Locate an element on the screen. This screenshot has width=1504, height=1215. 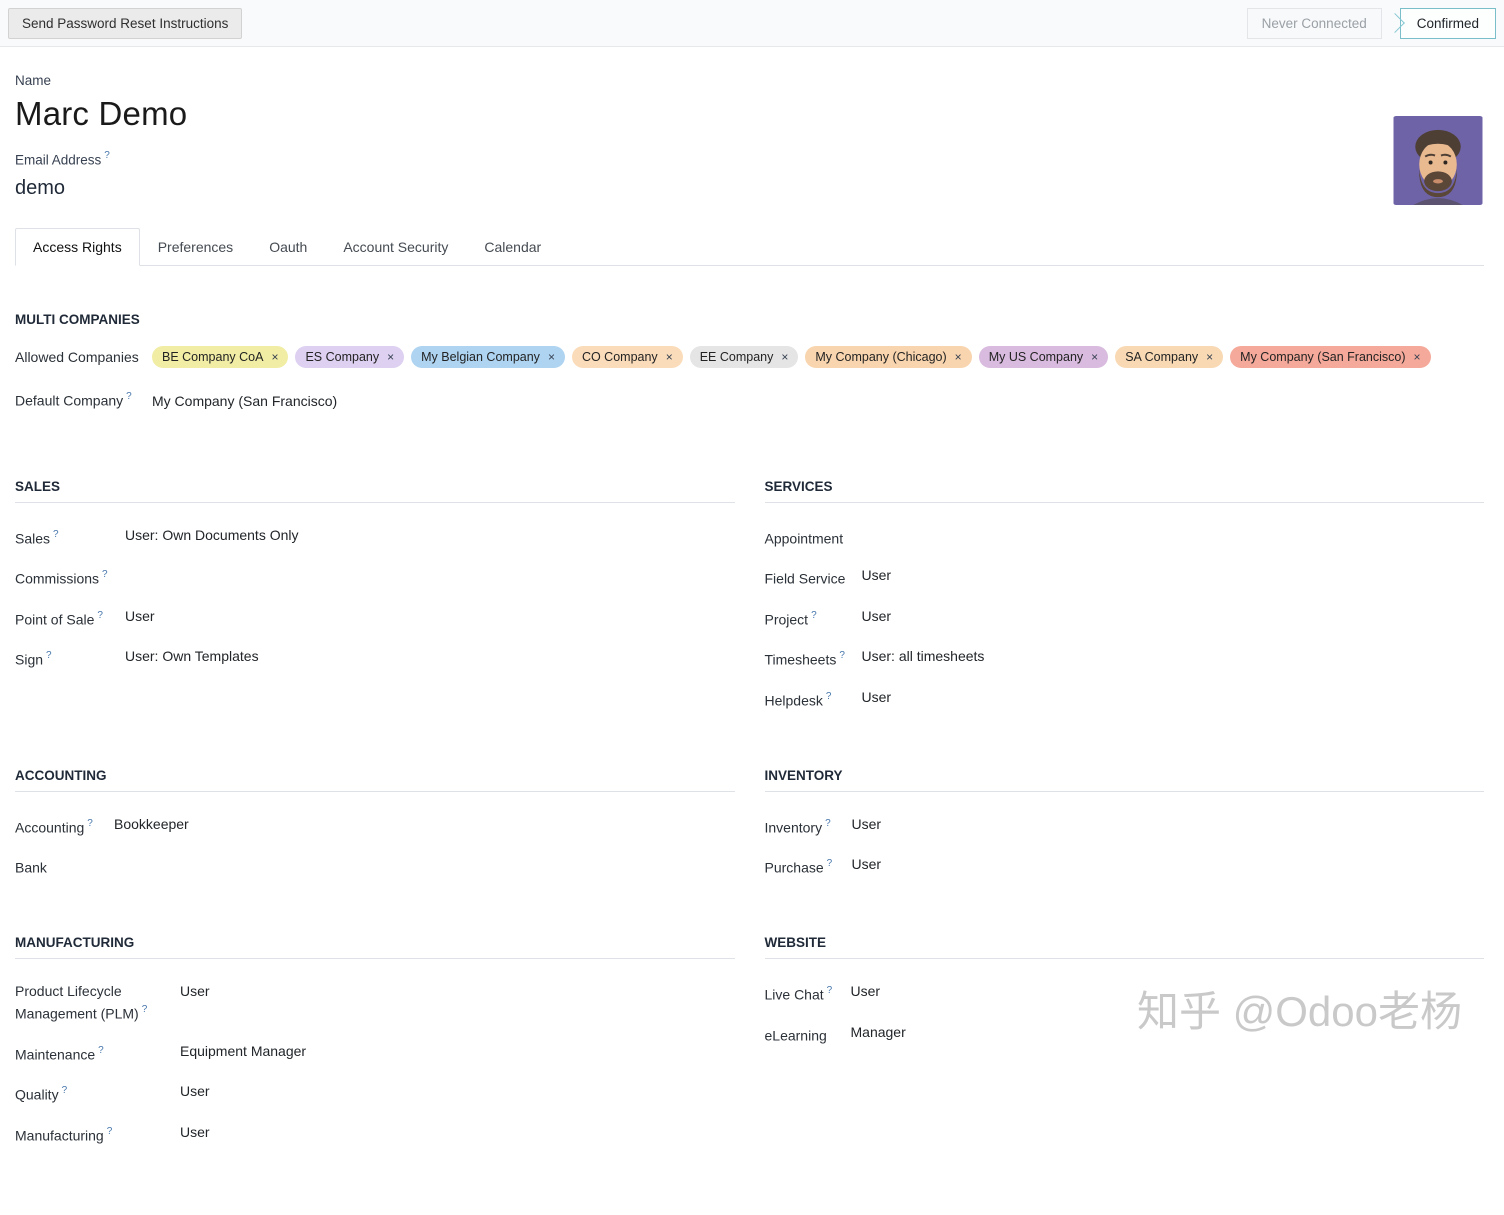
field-row-helpdesk: Helpdesk? User is located at coordinates (1125, 699).